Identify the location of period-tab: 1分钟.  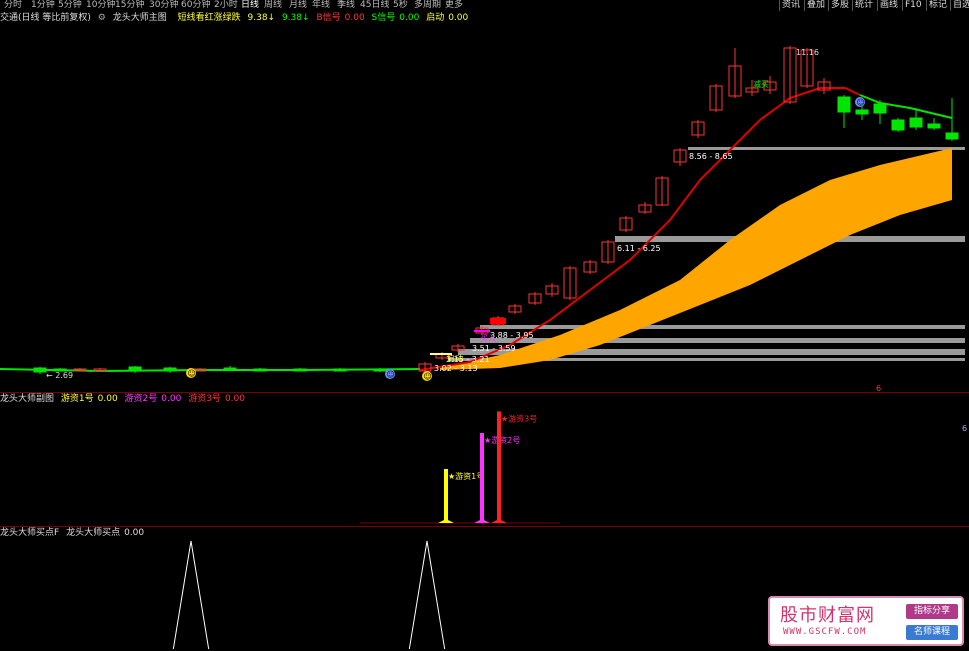
(43, 5).